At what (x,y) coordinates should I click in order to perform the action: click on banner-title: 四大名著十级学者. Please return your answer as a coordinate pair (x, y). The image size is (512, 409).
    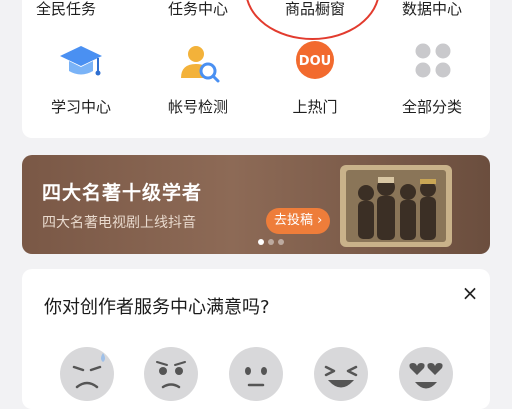
    Looking at the image, I should click on (122, 193).